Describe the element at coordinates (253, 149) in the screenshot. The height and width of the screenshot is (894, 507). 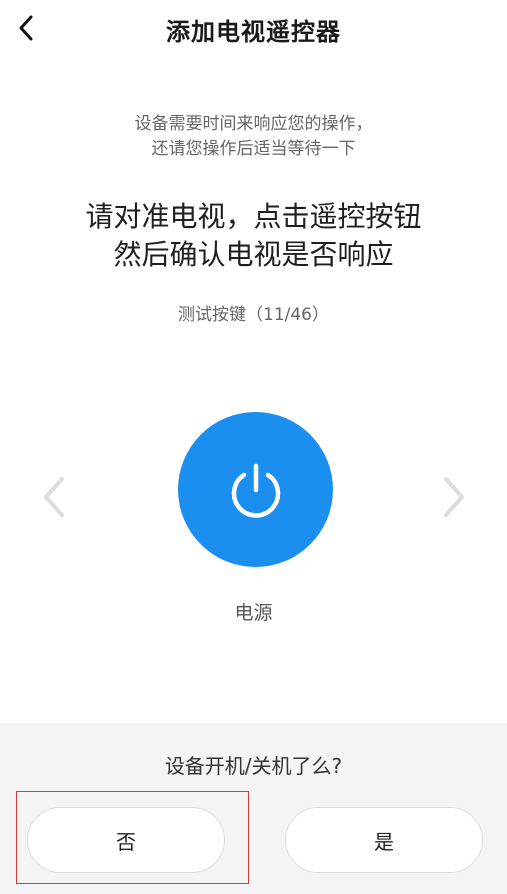
I see `hint-line-2: 还请您操作后适当等待一下` at that location.